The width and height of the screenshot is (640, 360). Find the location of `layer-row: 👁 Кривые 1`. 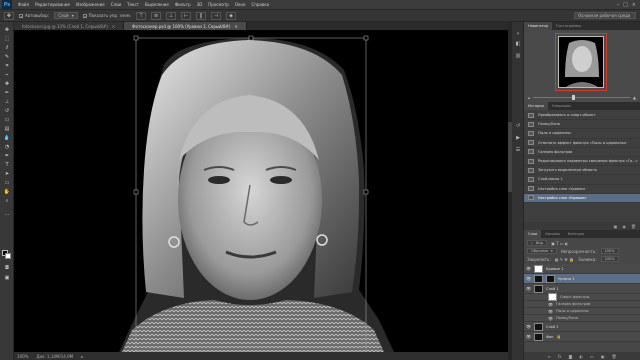

layer-row: 👁 Кривые 1 is located at coordinates (582, 269).